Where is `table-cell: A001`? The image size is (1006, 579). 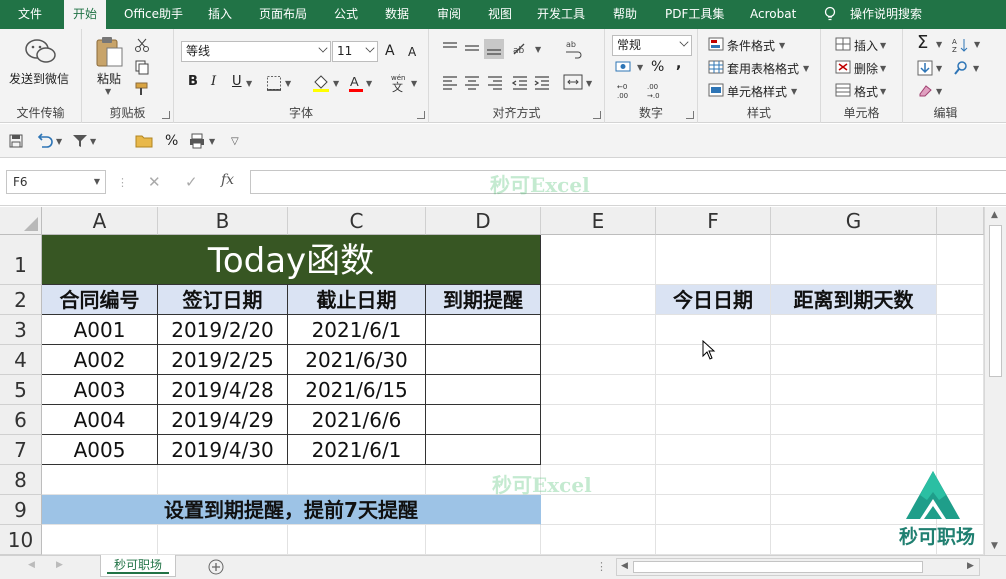 table-cell: A001 is located at coordinates (100, 330).